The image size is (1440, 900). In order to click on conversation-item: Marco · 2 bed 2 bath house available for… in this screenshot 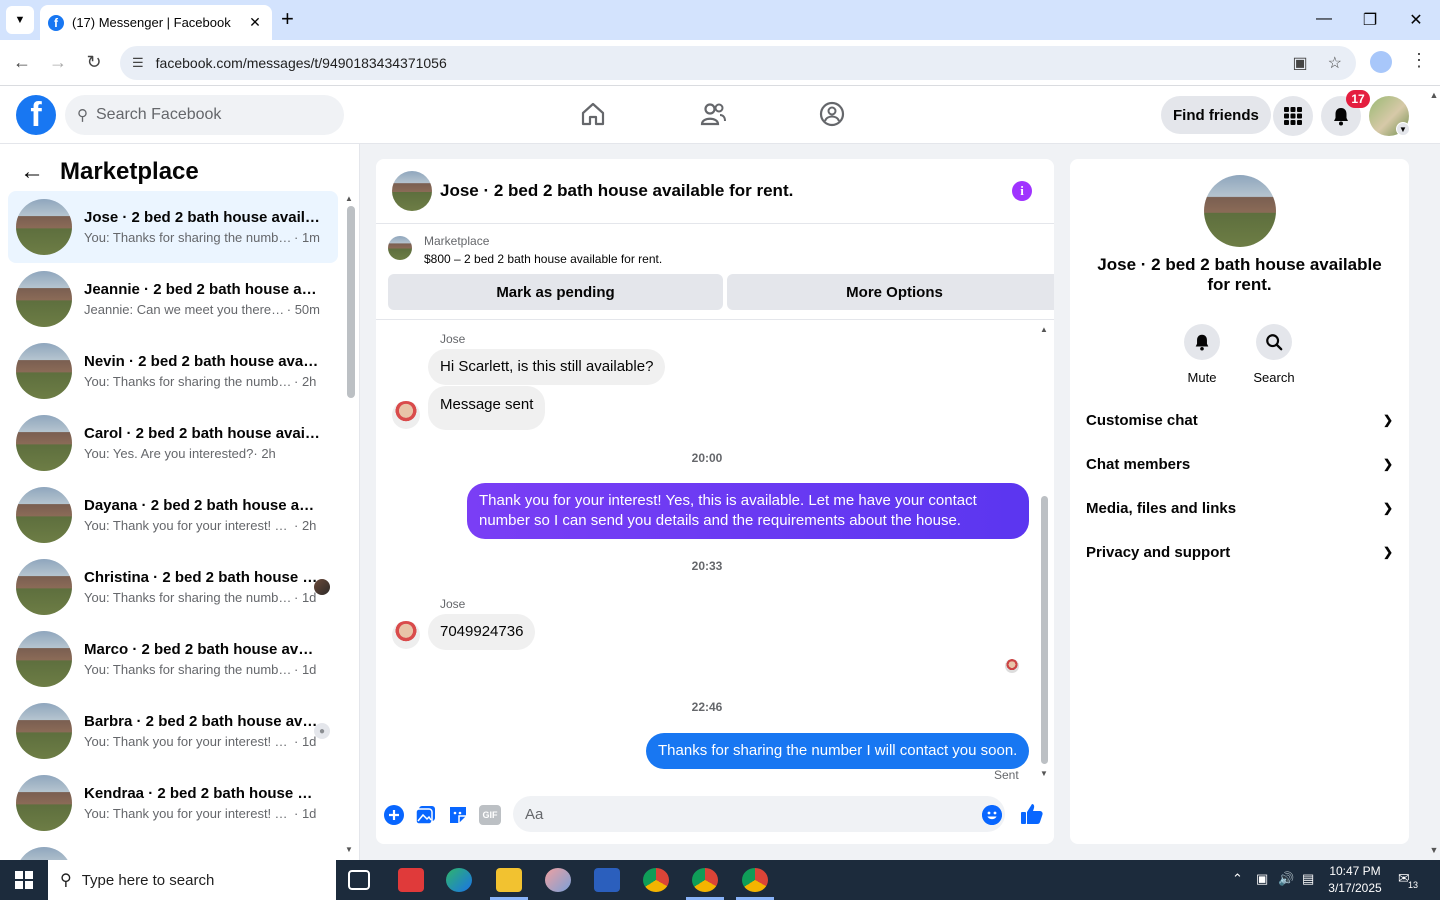, I will do `click(173, 659)`.